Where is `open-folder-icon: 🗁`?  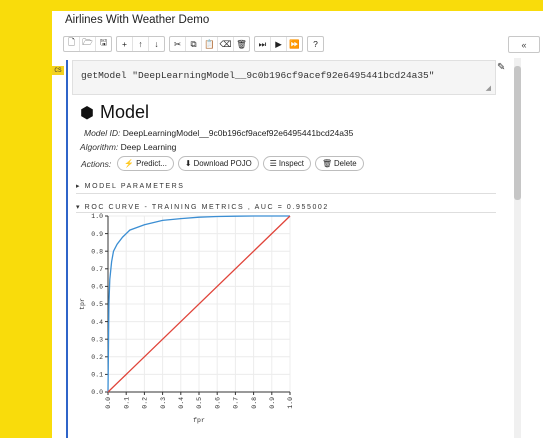
open-folder-icon: 🗁 is located at coordinates (88, 44).